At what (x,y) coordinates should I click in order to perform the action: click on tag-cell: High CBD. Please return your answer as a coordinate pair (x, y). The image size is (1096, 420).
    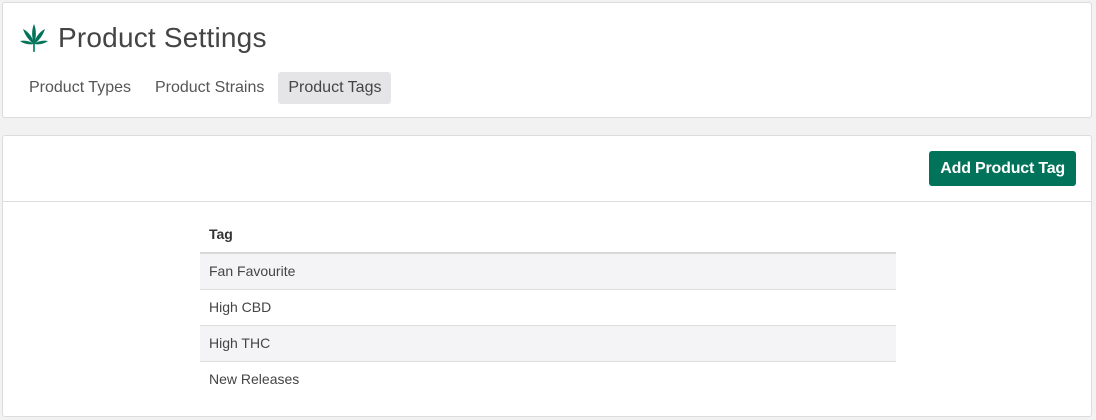
    Looking at the image, I should click on (548, 307).